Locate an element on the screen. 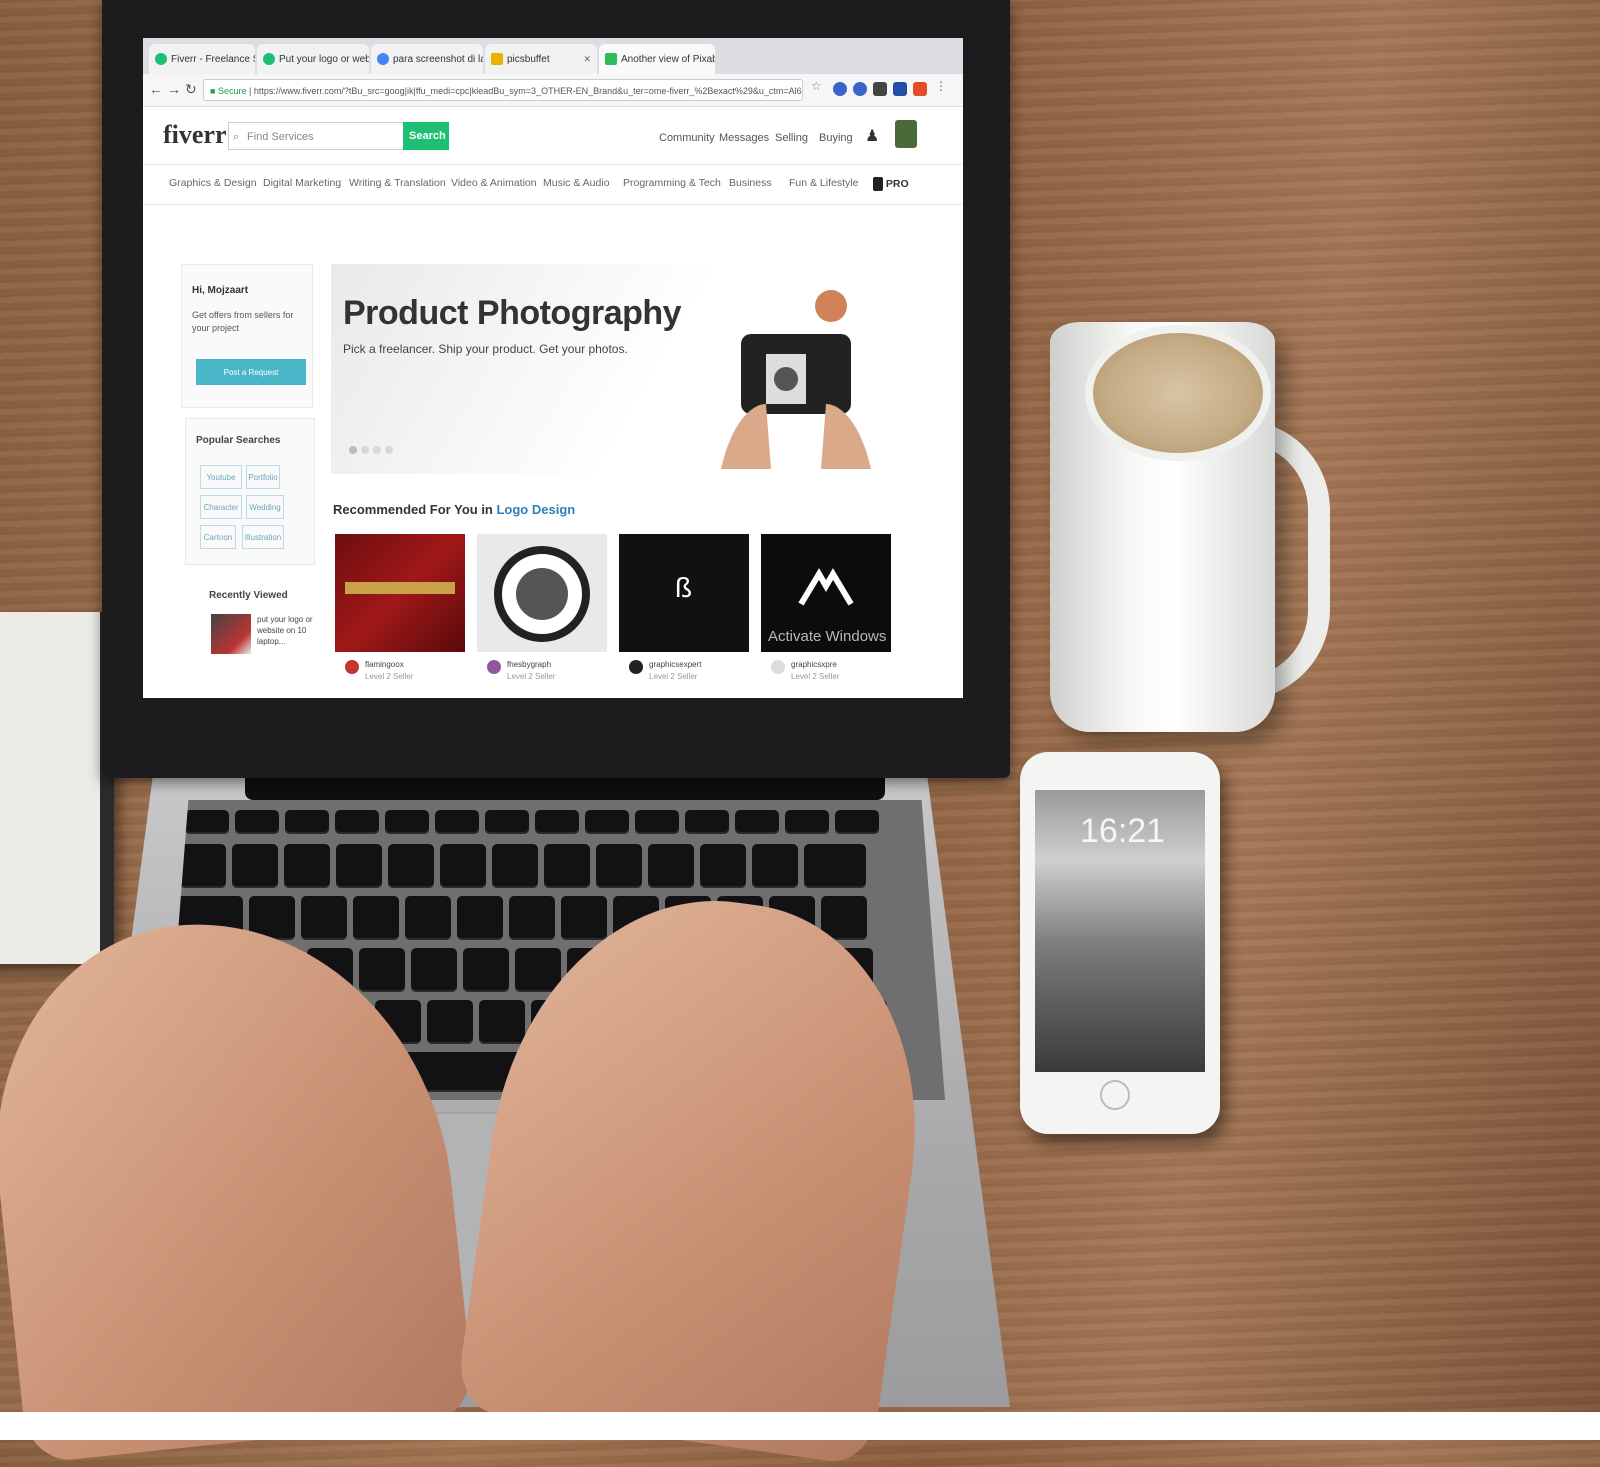 The width and height of the screenshot is (1600, 1467). seller-level: Level 2 Seller is located at coordinates (531, 676).